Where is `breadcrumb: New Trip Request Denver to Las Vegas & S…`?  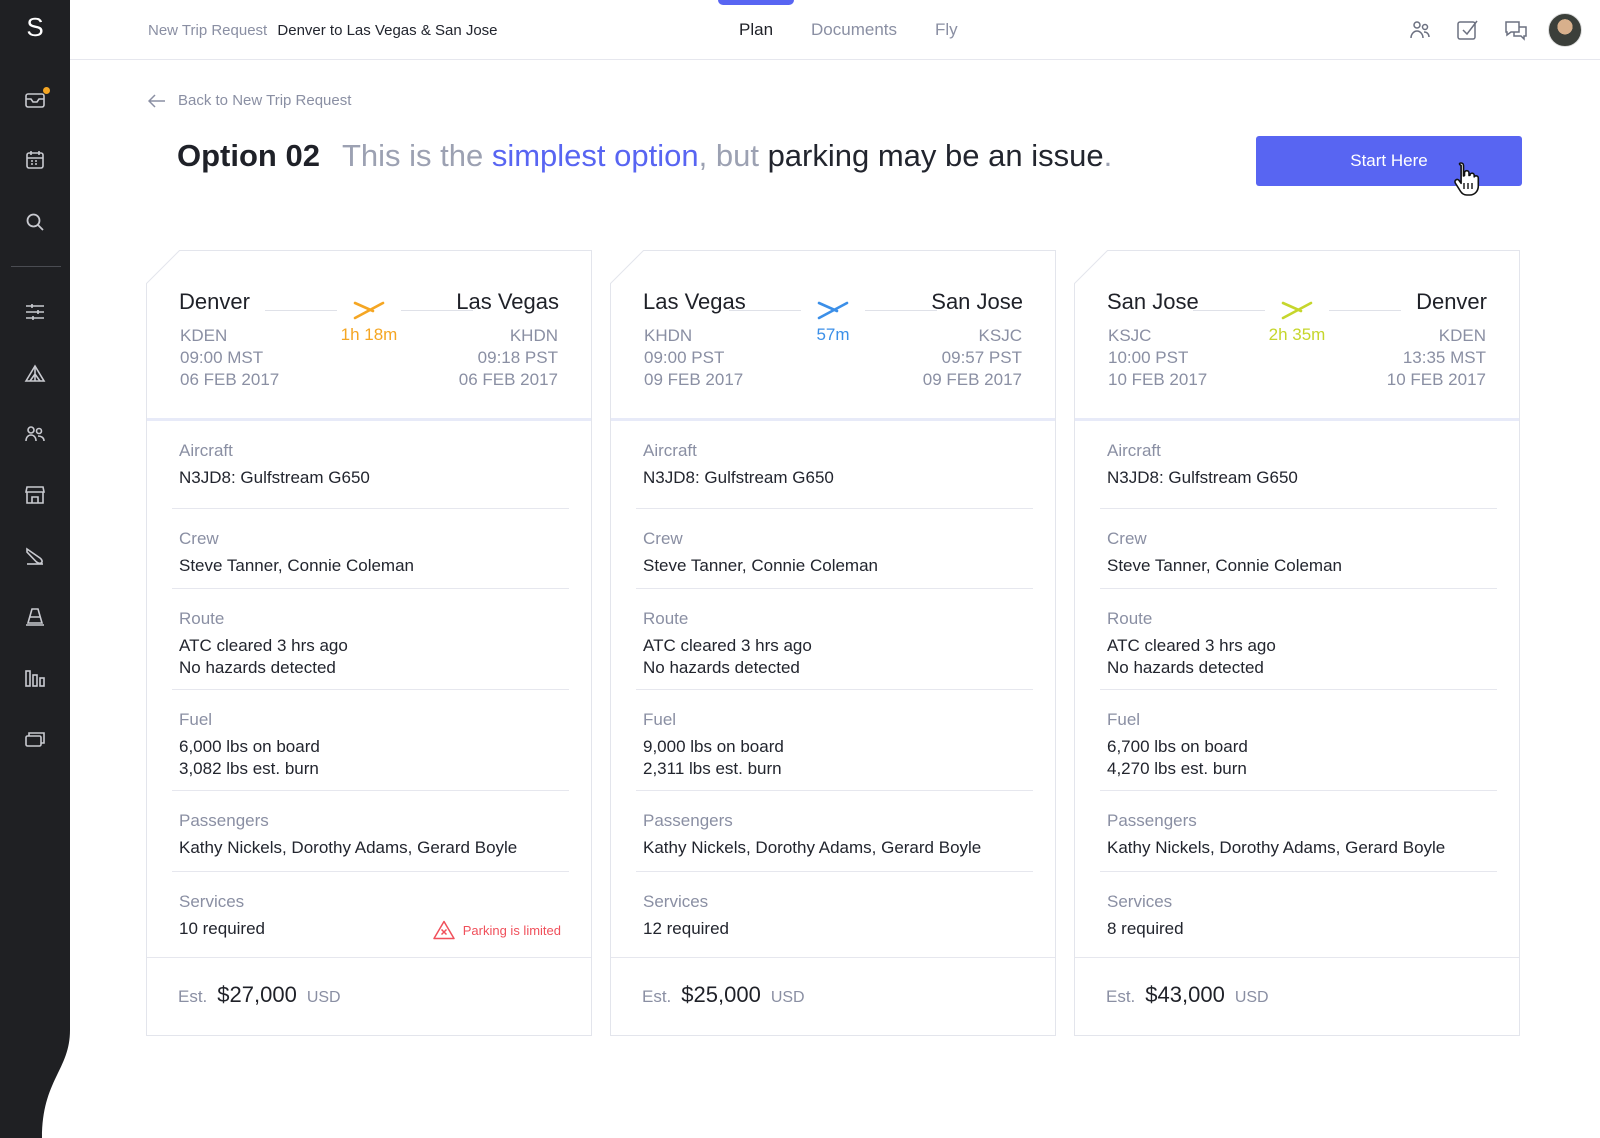
breadcrumb: New Trip Request Denver to Las Vegas & S… is located at coordinates (323, 30).